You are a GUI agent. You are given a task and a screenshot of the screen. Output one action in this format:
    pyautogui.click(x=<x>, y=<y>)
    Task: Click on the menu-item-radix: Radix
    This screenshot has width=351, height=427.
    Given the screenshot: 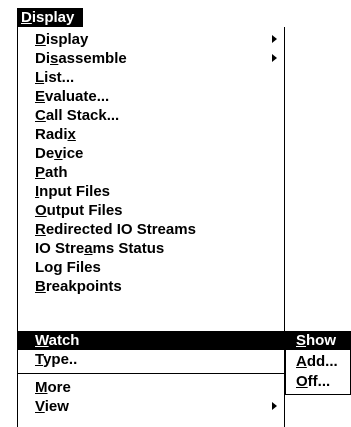 What is the action you would take?
    pyautogui.click(x=151, y=134)
    